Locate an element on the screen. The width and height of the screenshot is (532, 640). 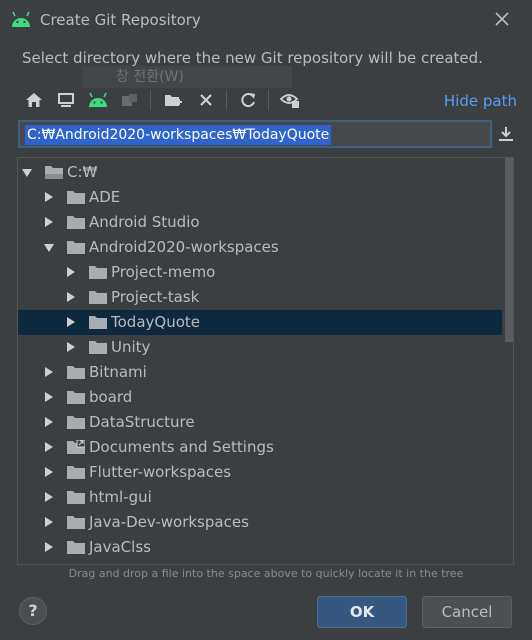
tree-row-label: board is located at coordinates (111, 397).